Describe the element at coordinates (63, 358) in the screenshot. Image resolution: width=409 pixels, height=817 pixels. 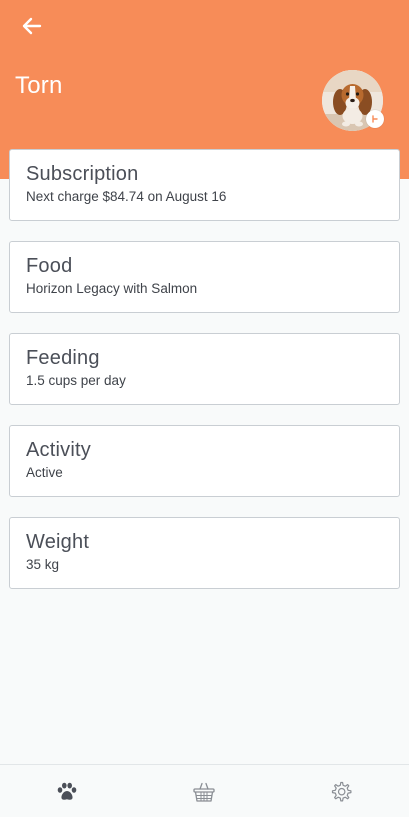
I see `card-title: Feeding` at that location.